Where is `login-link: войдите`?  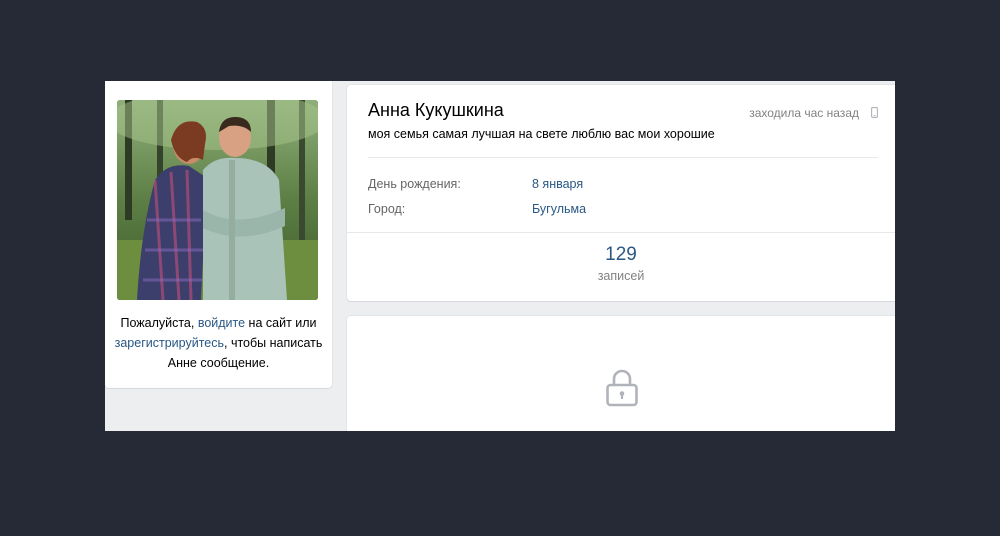 login-link: войдите is located at coordinates (221, 323).